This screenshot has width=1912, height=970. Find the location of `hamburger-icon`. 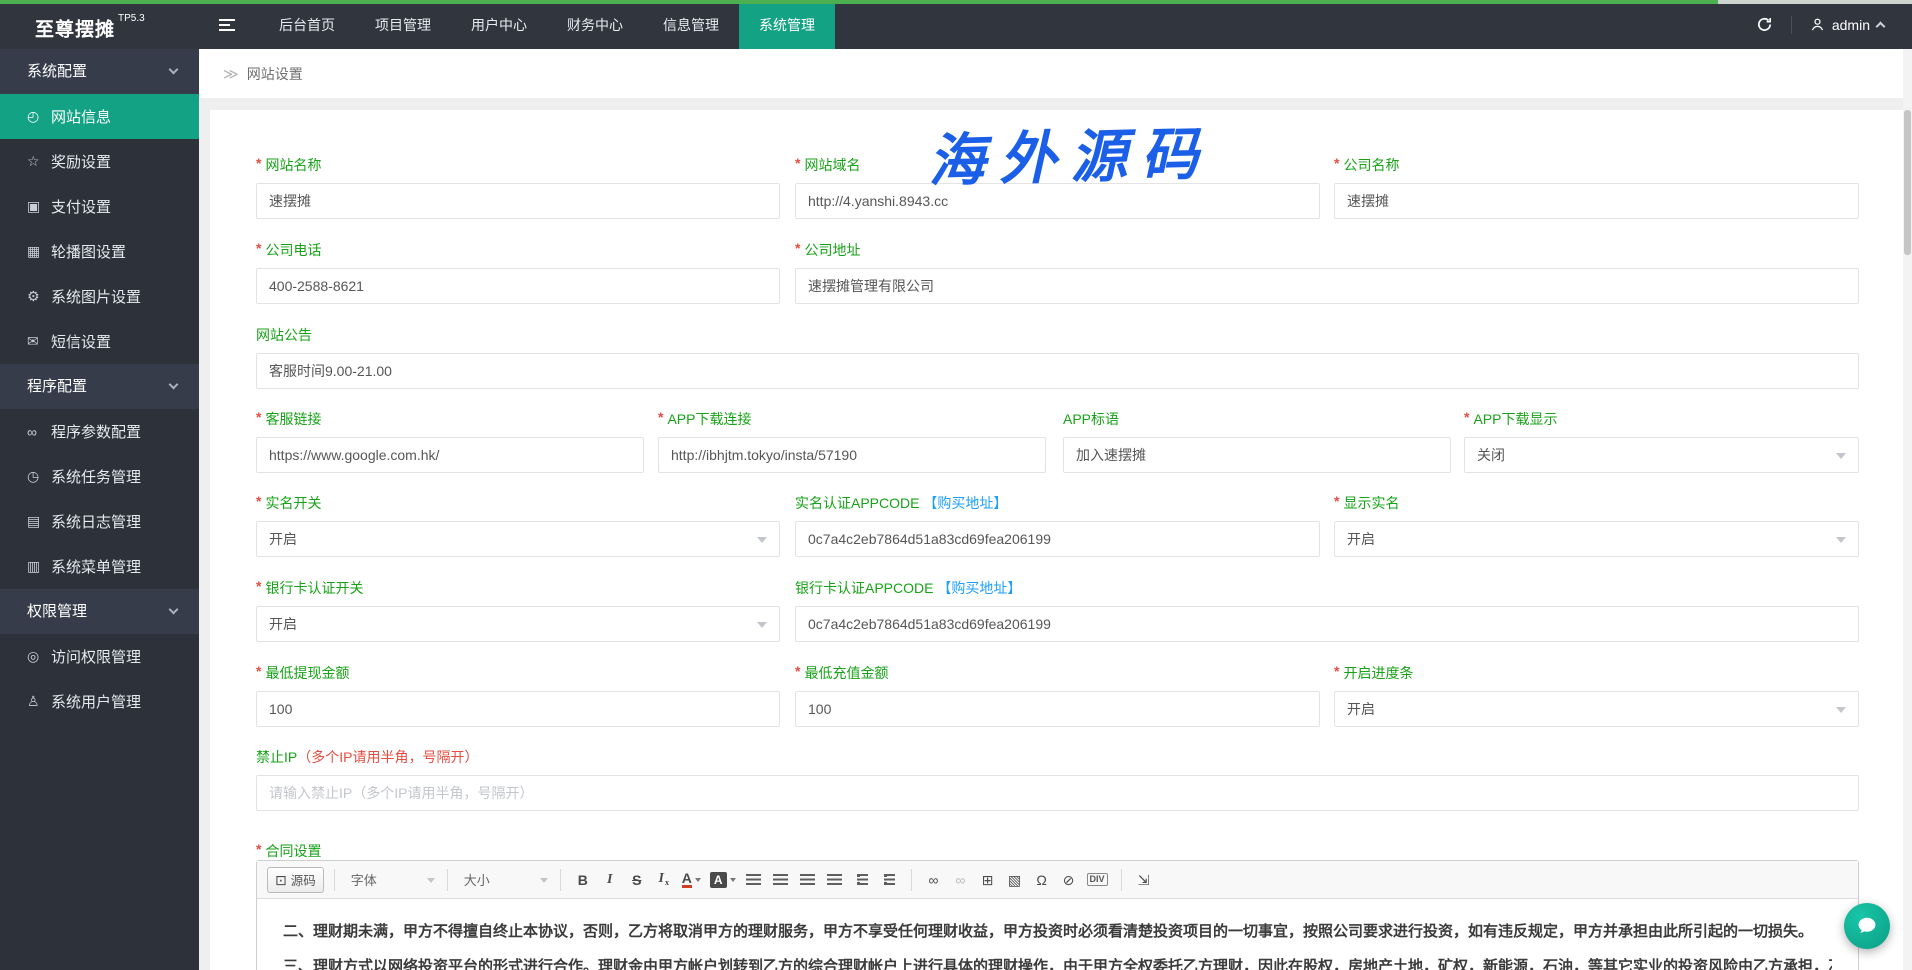

hamburger-icon is located at coordinates (226, 24).